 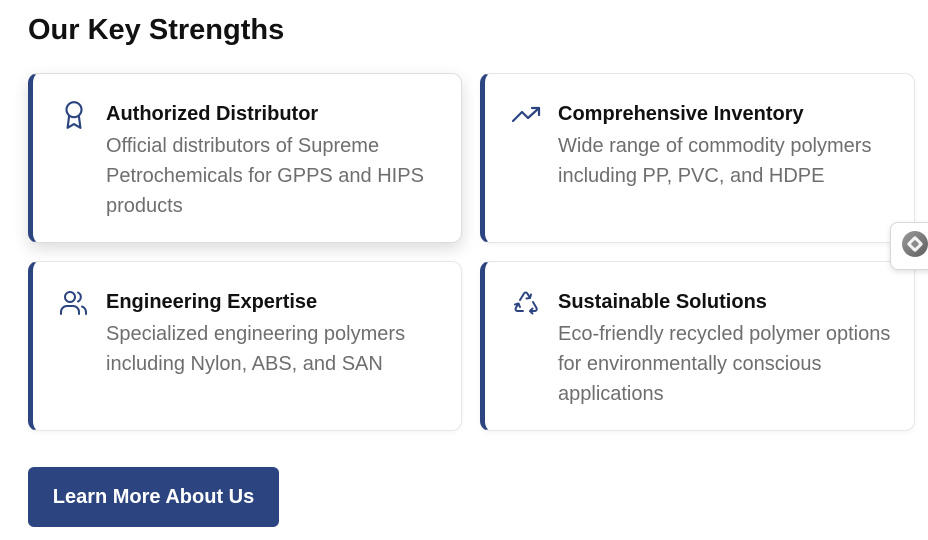 What do you see at coordinates (681, 114) in the screenshot?
I see `card-title: Comprehensive Inventory` at bounding box center [681, 114].